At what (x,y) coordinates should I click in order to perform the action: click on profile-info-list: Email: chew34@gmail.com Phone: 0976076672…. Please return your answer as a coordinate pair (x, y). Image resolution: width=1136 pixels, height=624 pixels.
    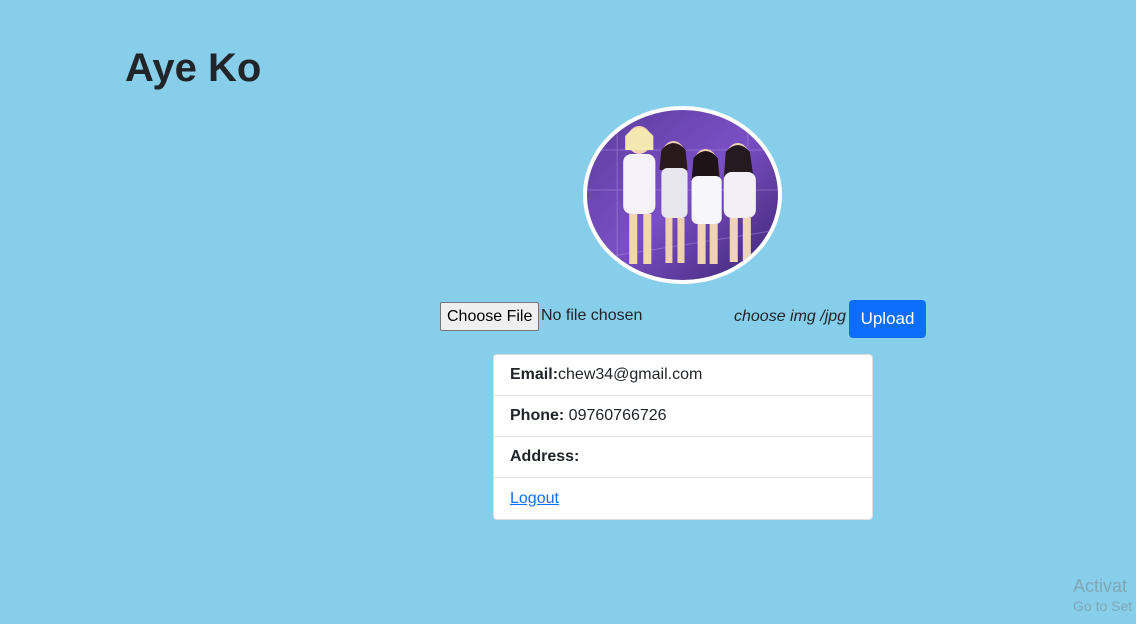
    Looking at the image, I should click on (683, 437).